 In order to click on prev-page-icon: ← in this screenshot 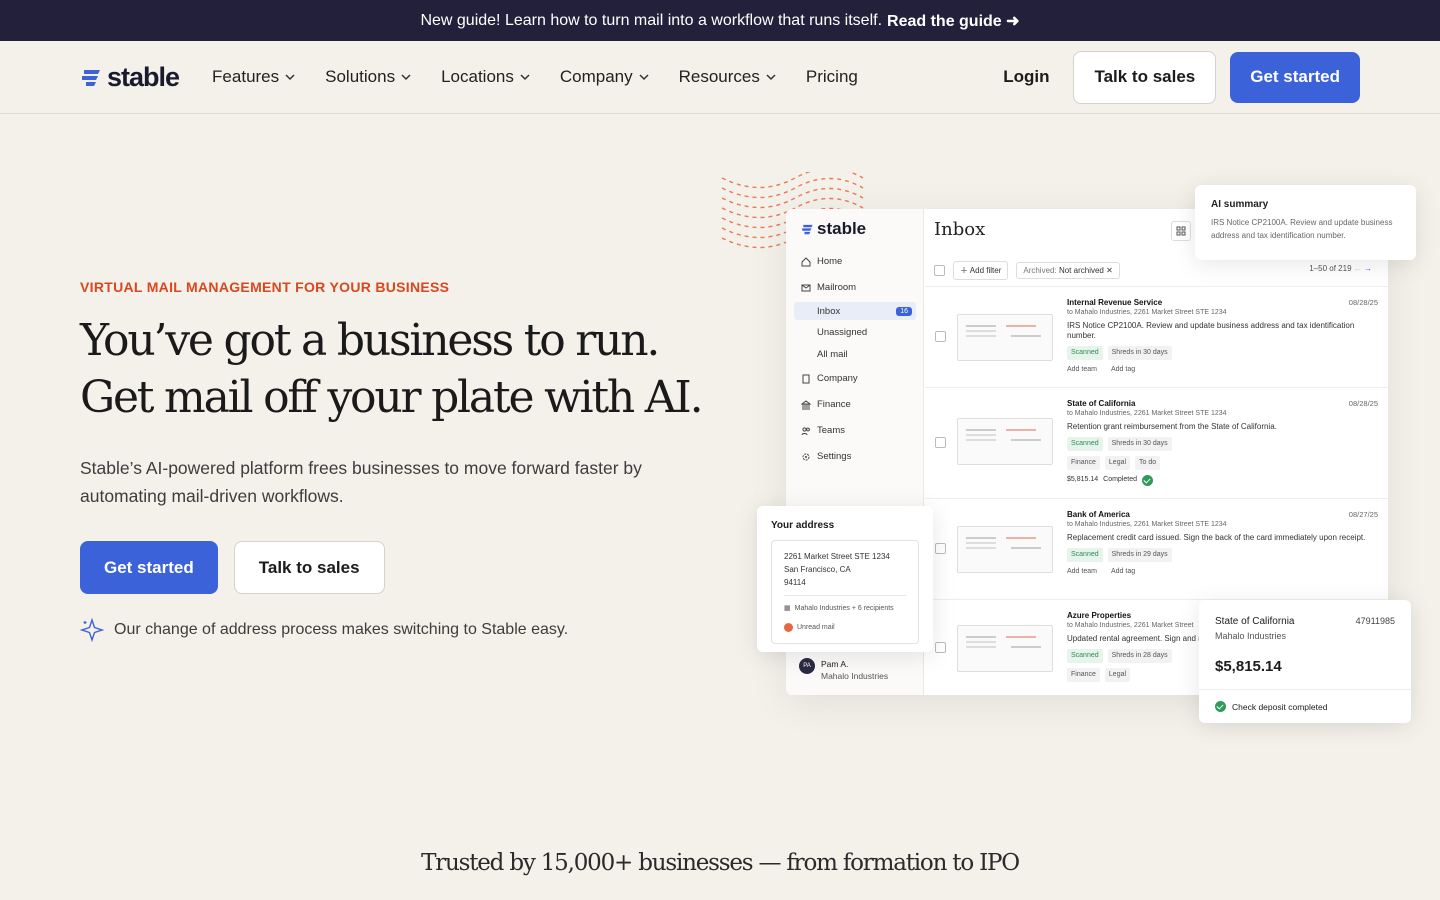, I will do `click(1358, 268)`.